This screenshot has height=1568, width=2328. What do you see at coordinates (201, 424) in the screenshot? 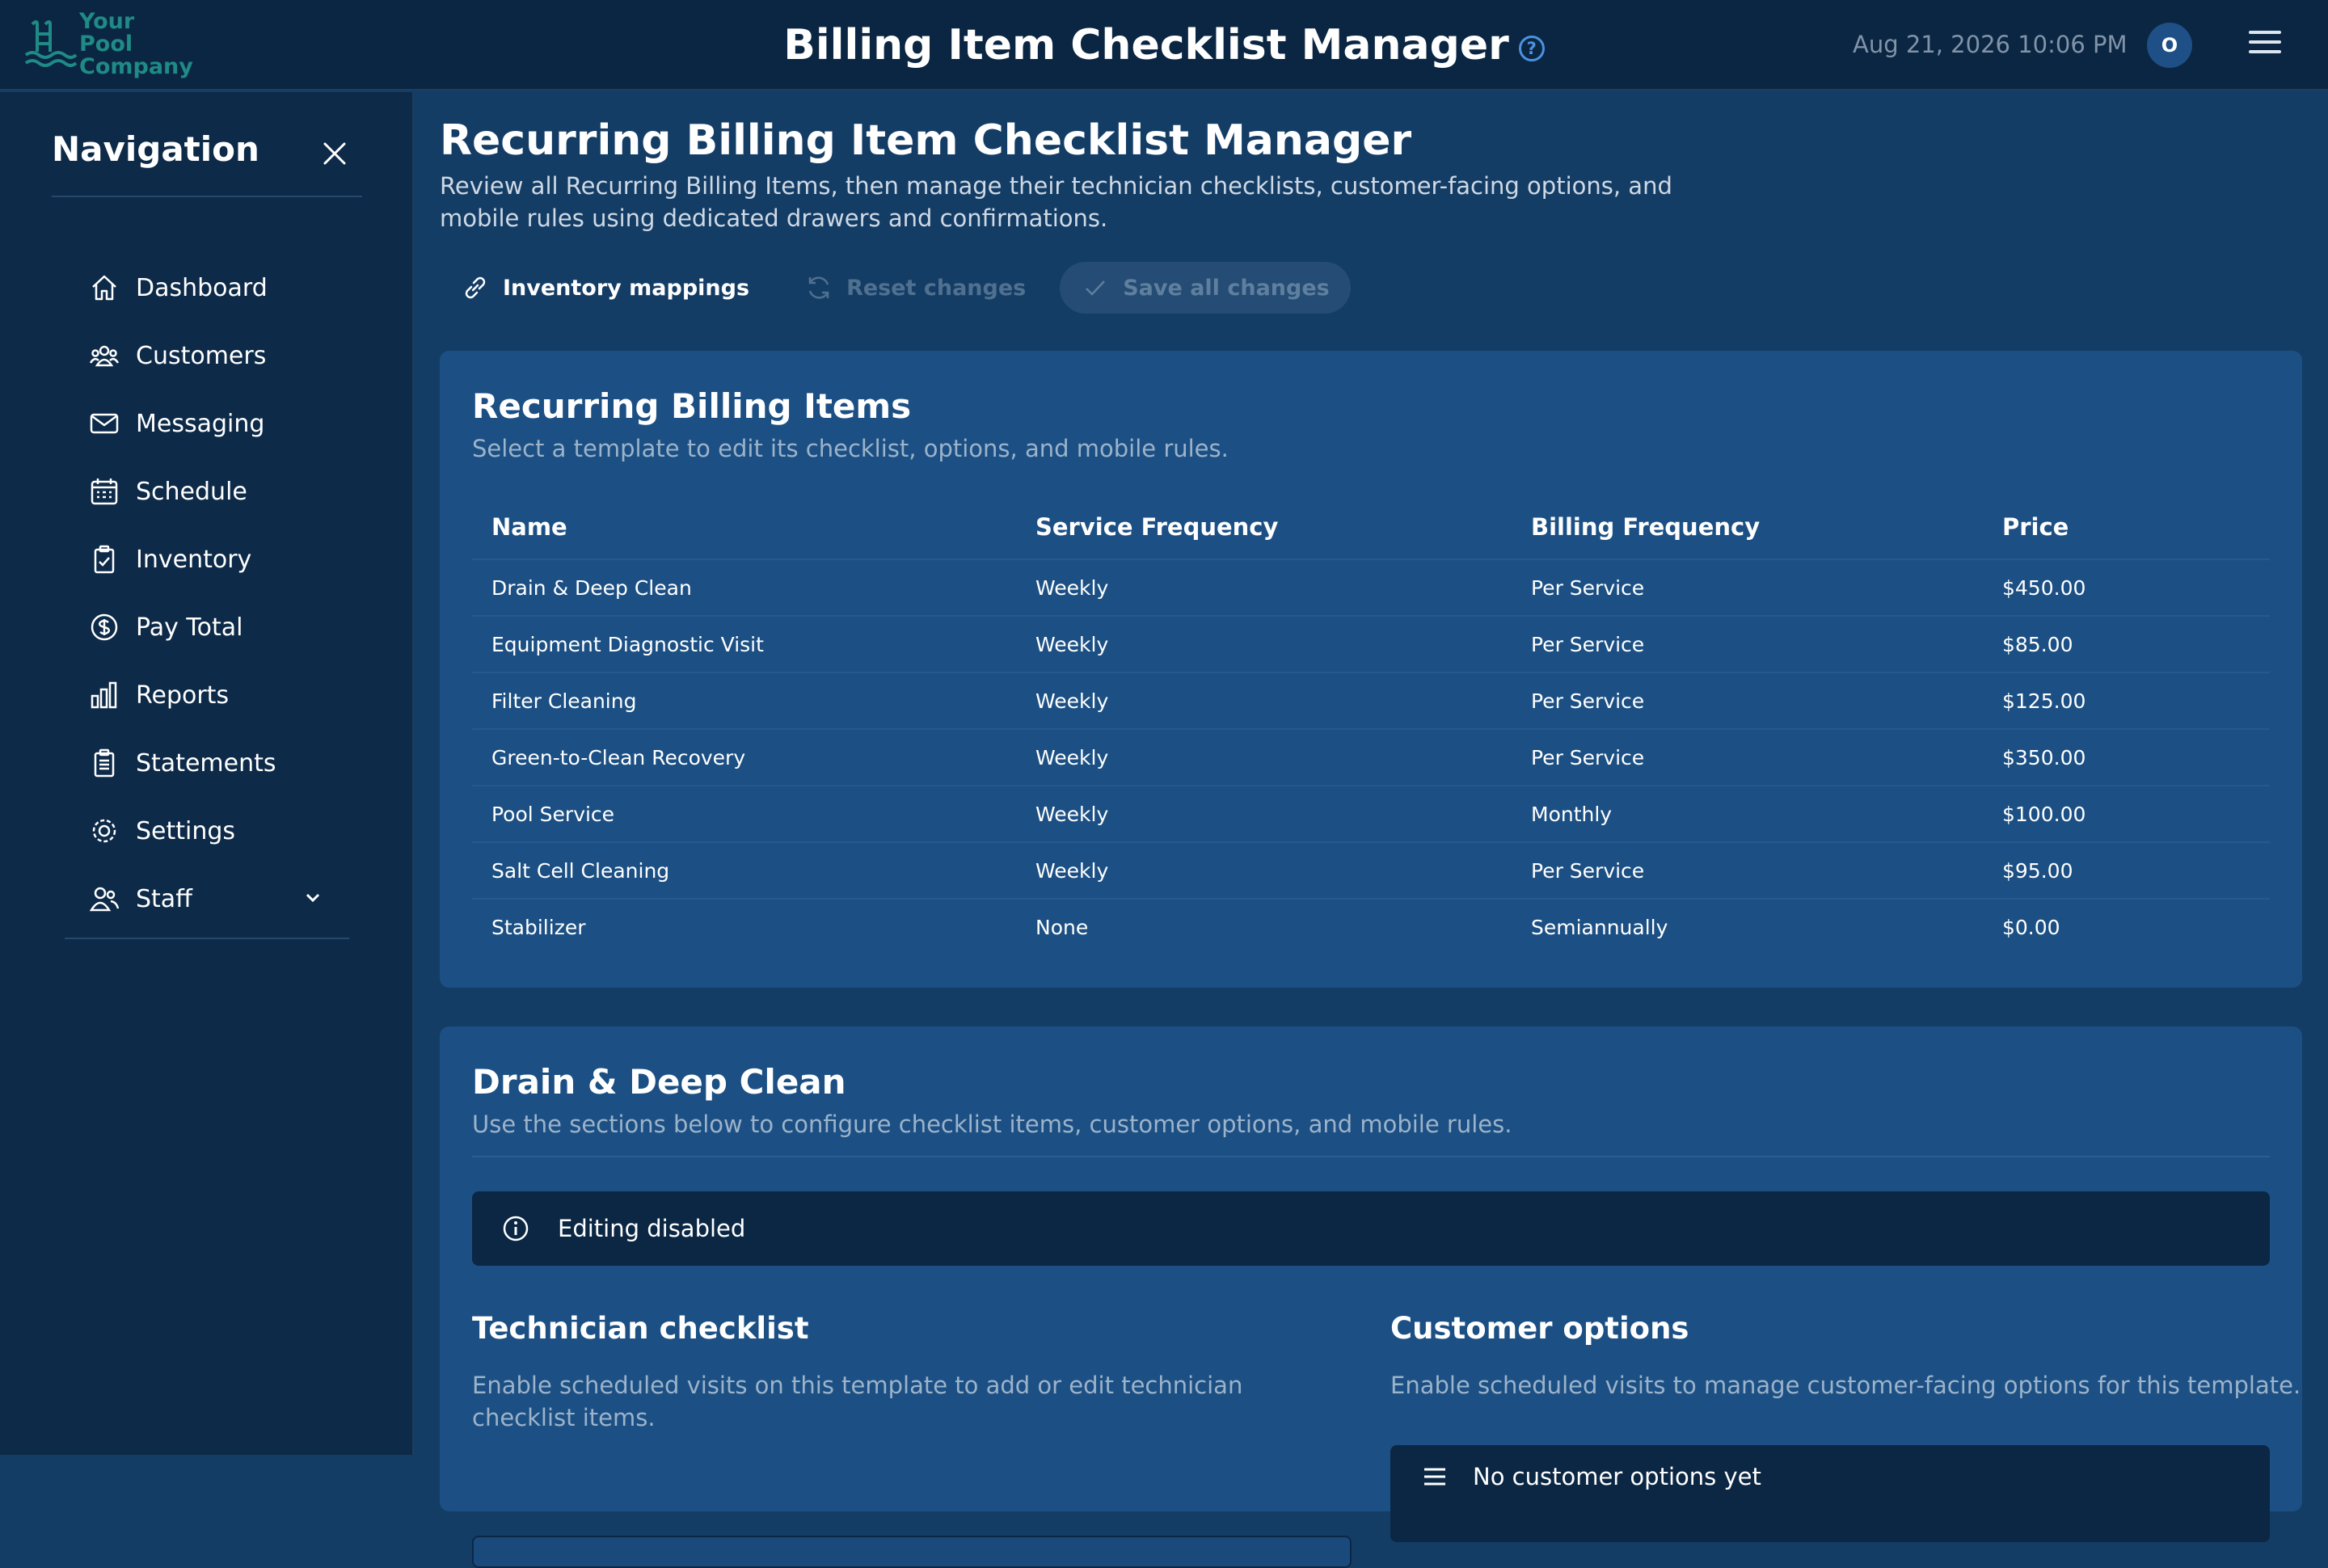
I see `sidebar-item-label: Messaging` at bounding box center [201, 424].